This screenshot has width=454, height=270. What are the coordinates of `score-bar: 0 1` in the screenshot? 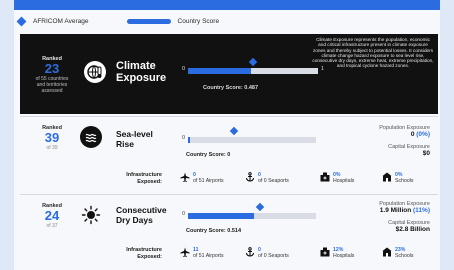 It's located at (253, 66).